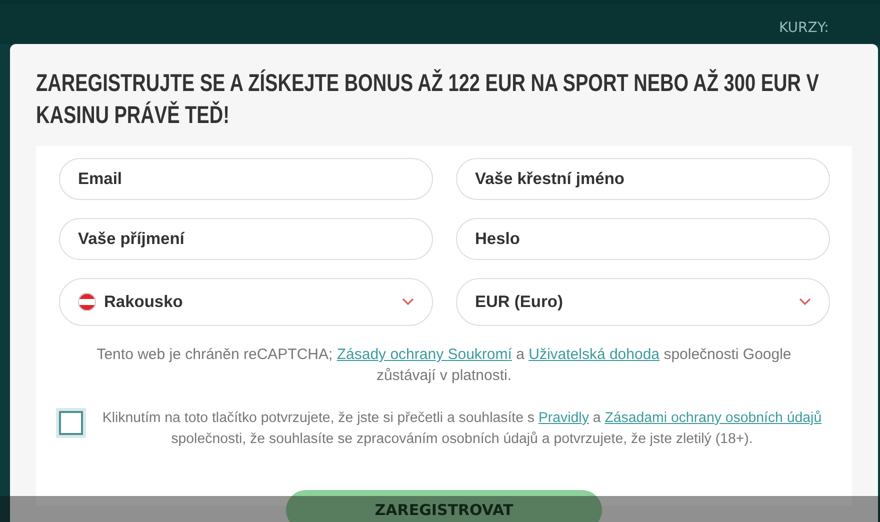 Image resolution: width=880 pixels, height=522 pixels. What do you see at coordinates (462, 429) in the screenshot?
I see `consent-text: Kliknutím na toto tlačítko potvrzujete, že jste si přečetli a souhlasíte s Pravidly a Zásadami ochrany osobních údajů společnosti, že souhlasíte se zpracováním osobních údajů a potvrzujete, že jste zletilý (18+).` at bounding box center [462, 429].